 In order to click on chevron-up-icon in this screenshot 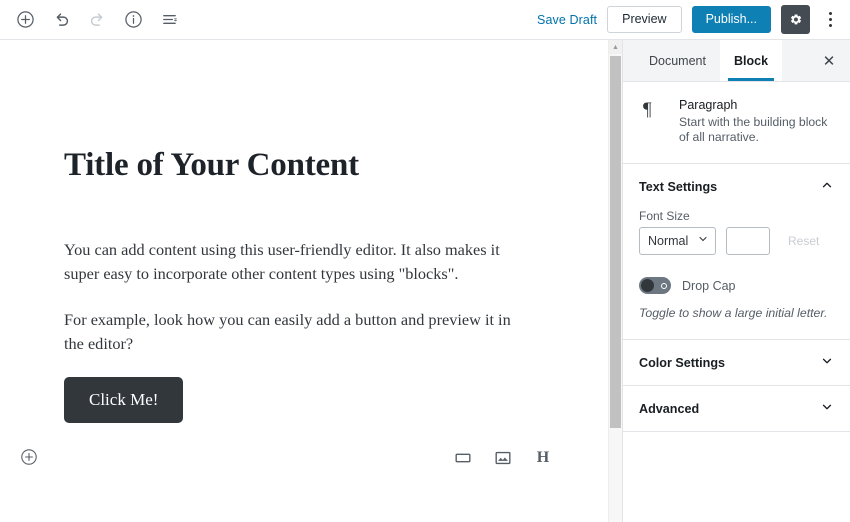, I will do `click(827, 186)`.